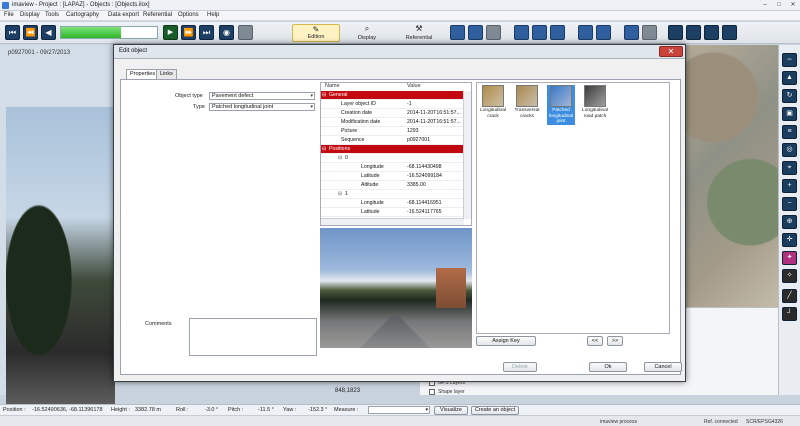 This screenshot has height=426, width=800. Describe the element at coordinates (188, 32) in the screenshot. I see `fast-forward-icon: ⏩` at that location.